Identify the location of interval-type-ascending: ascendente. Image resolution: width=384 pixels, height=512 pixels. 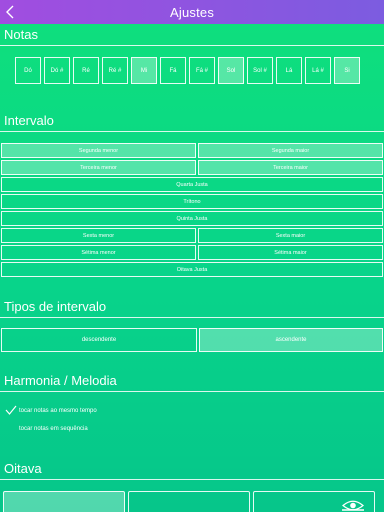
(291, 340).